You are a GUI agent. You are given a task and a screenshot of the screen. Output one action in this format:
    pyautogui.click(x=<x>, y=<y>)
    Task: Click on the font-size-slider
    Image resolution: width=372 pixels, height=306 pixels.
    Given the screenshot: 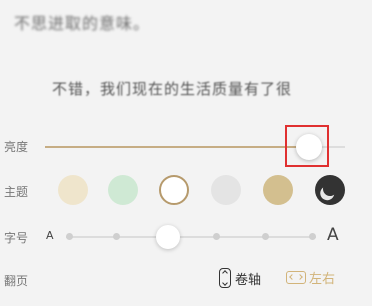 What is the action you would take?
    pyautogui.click(x=191, y=237)
    